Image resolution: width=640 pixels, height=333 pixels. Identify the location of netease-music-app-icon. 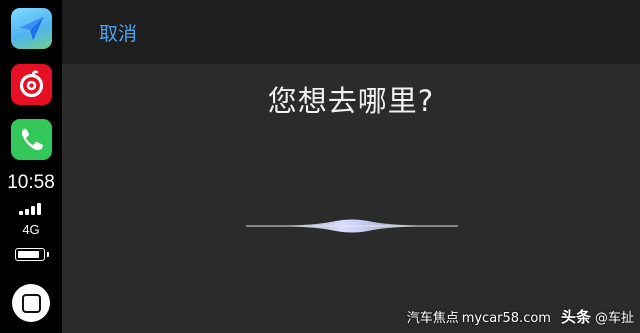
(31, 84).